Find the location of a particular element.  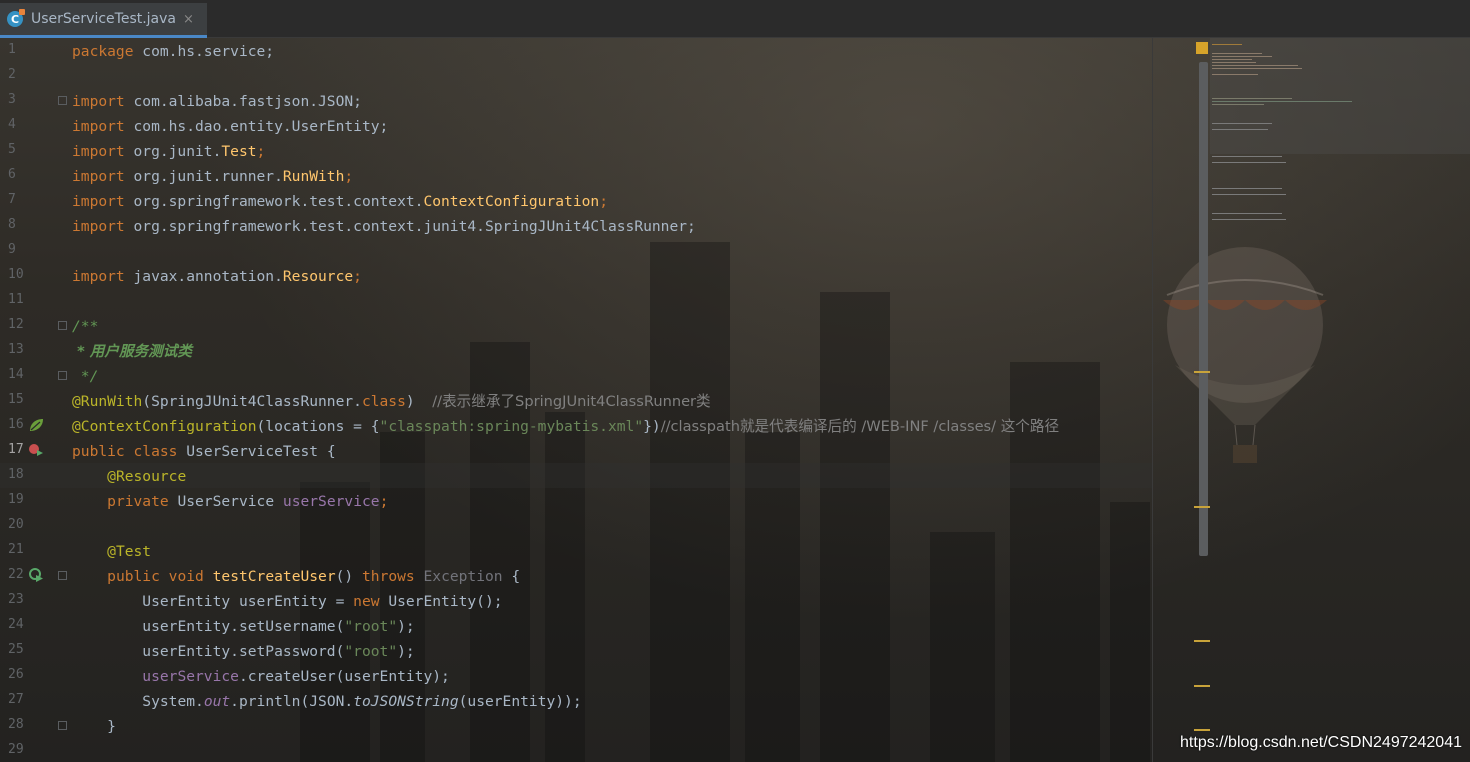

line-number: 18 is located at coordinates (16, 474).